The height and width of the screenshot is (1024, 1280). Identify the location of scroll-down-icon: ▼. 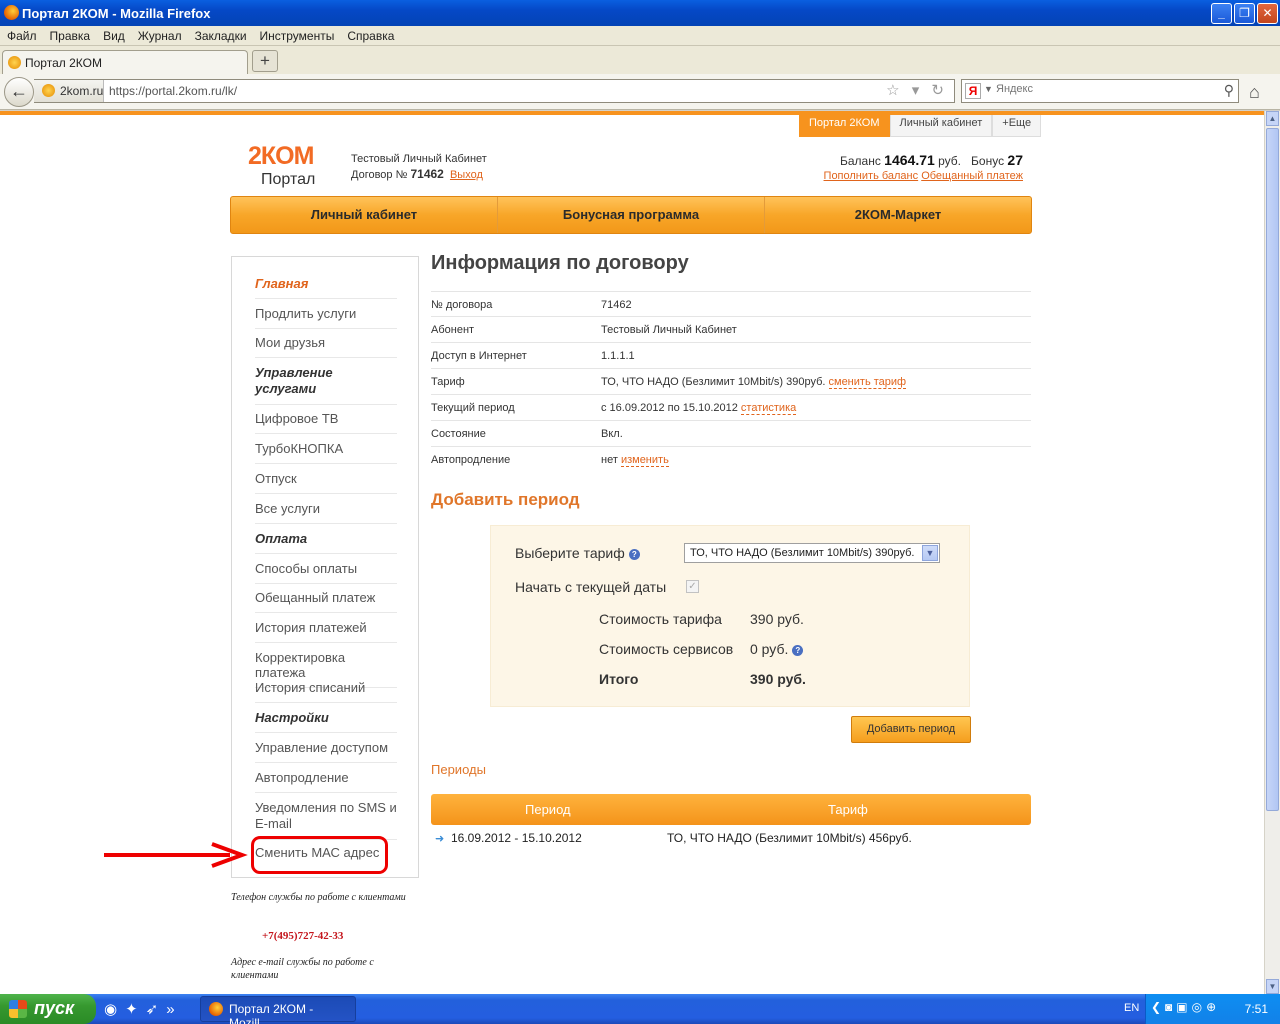
(1272, 986).